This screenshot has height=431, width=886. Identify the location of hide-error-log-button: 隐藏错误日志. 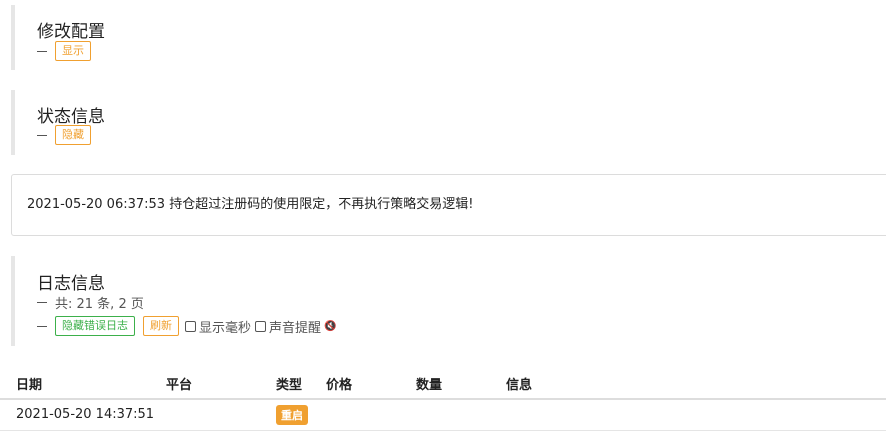
(95, 326).